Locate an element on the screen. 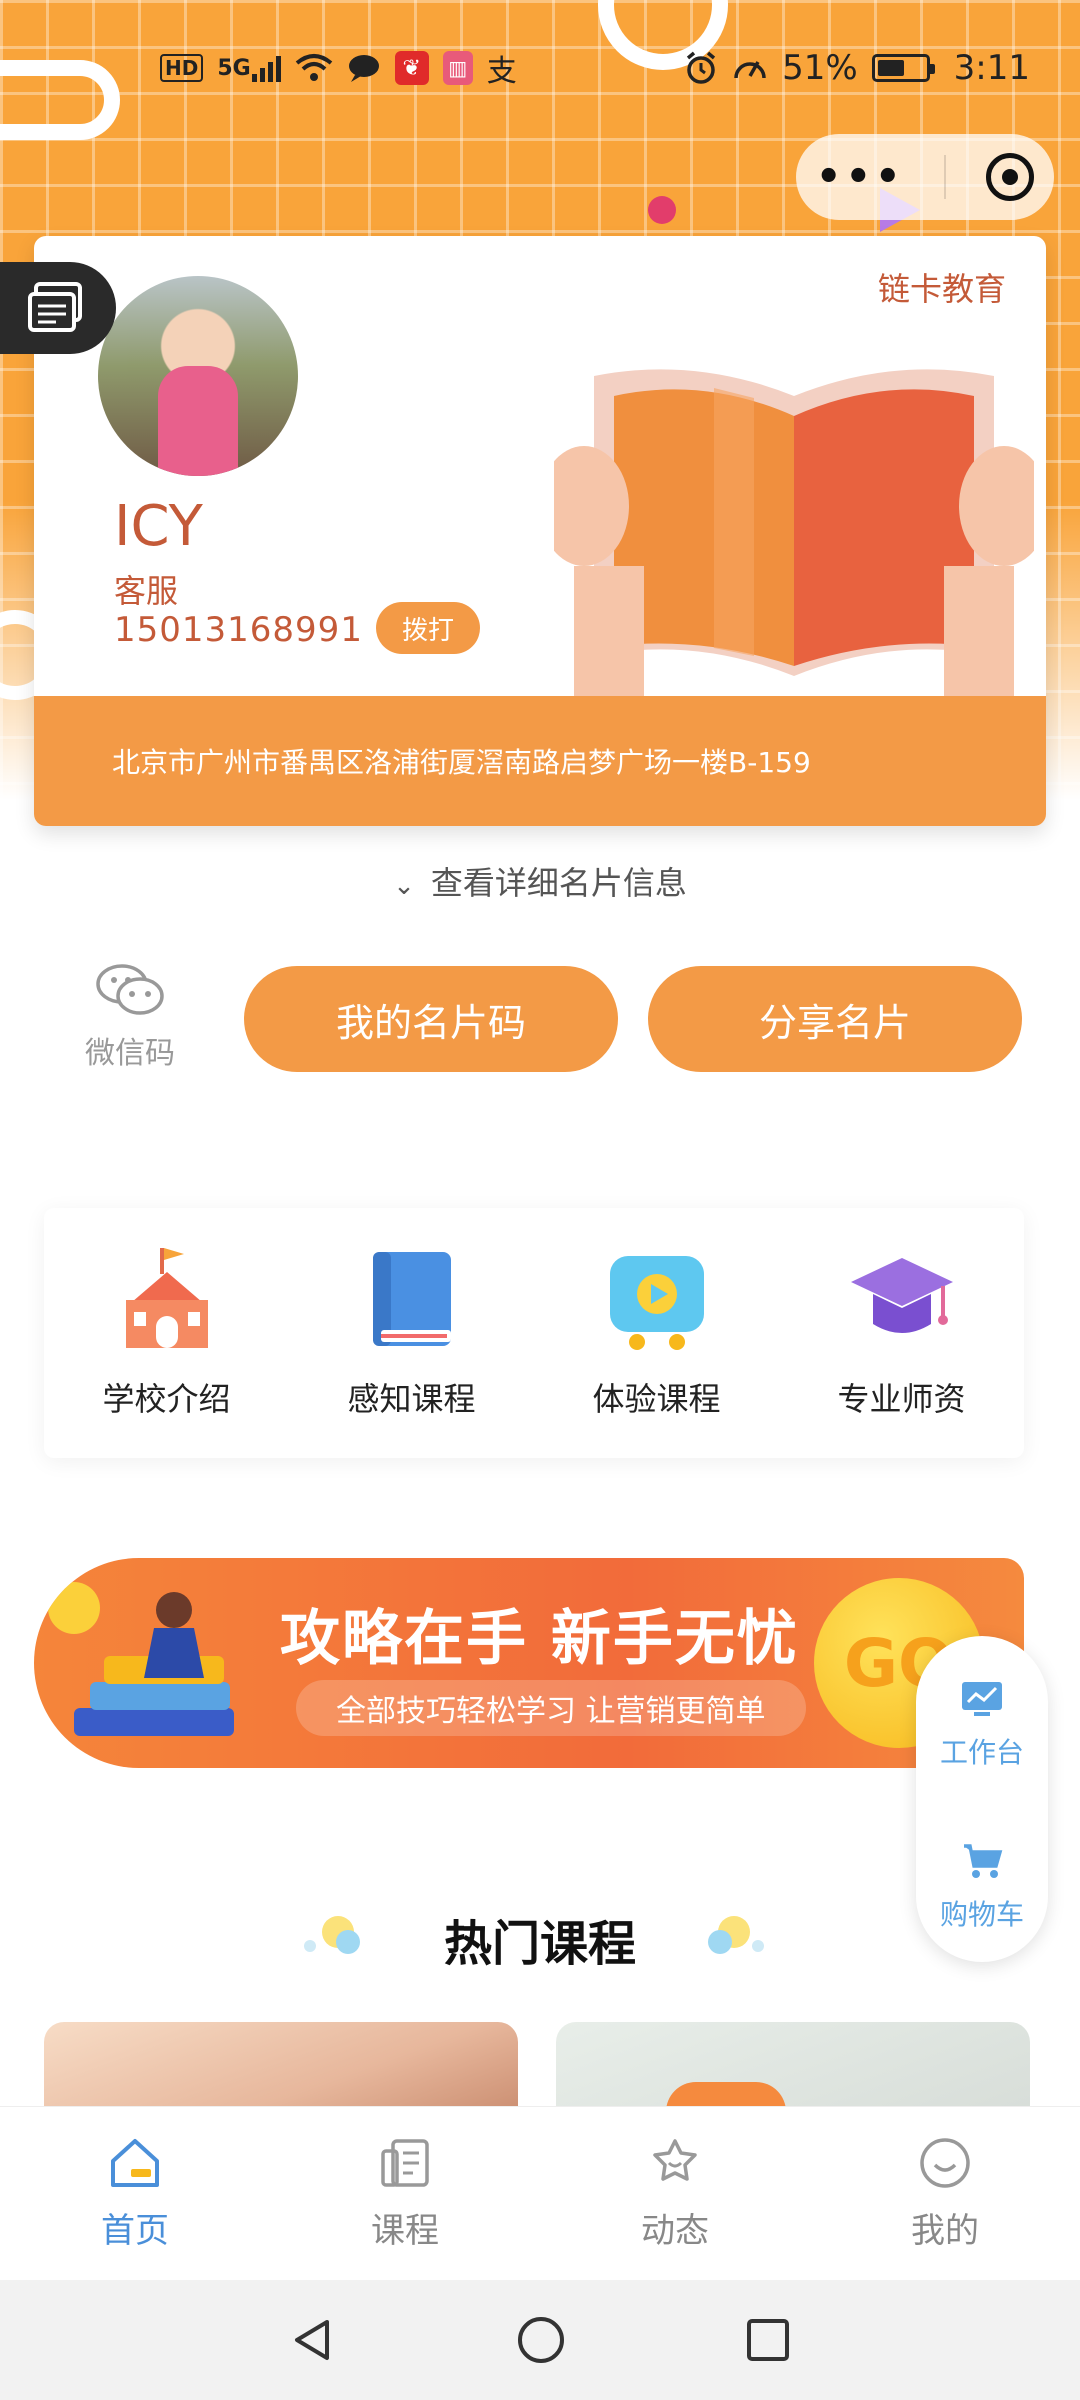 This screenshot has width=1080, height=2400. star-bubble-icon is located at coordinates (675, 2160).